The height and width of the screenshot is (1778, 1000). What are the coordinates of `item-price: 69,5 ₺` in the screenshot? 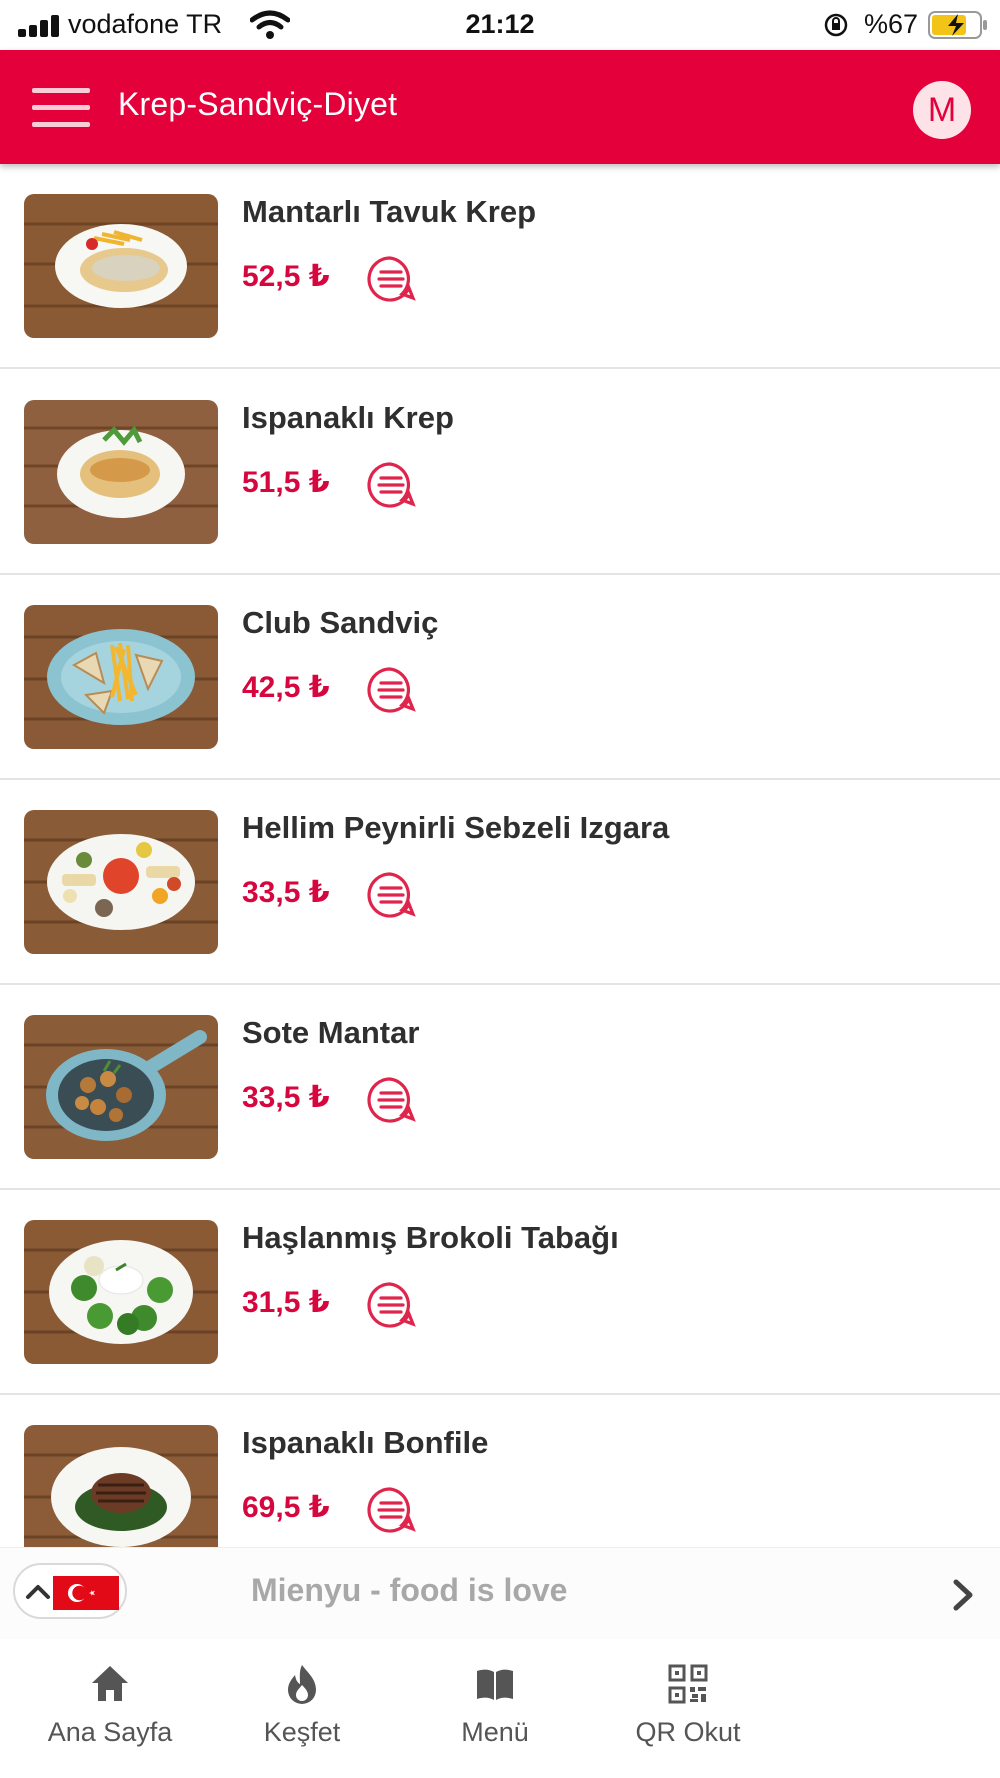 It's located at (286, 1507).